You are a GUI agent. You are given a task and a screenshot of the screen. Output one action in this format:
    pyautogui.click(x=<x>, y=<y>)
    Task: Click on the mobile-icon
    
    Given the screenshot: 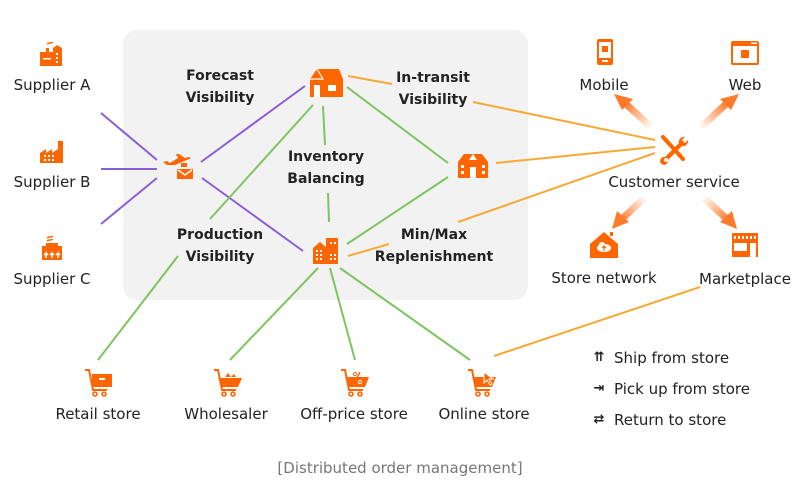 What is the action you would take?
    pyautogui.click(x=605, y=52)
    